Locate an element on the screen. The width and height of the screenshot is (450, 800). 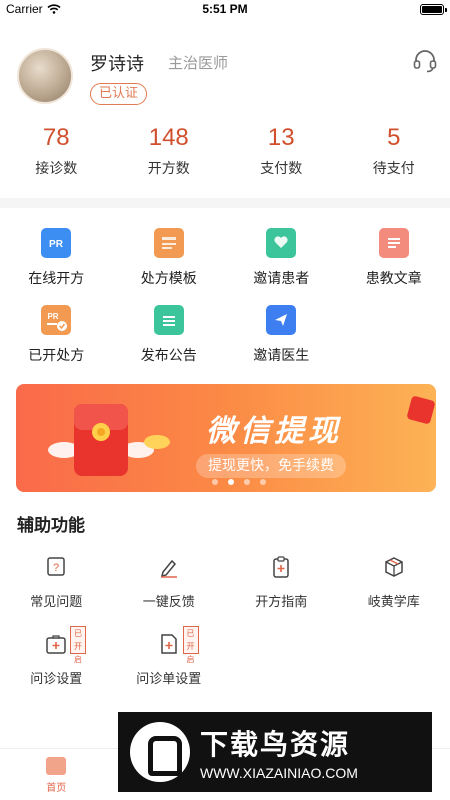
aux-item-faq: ? 常见问题 is located at coordinates (56, 582).